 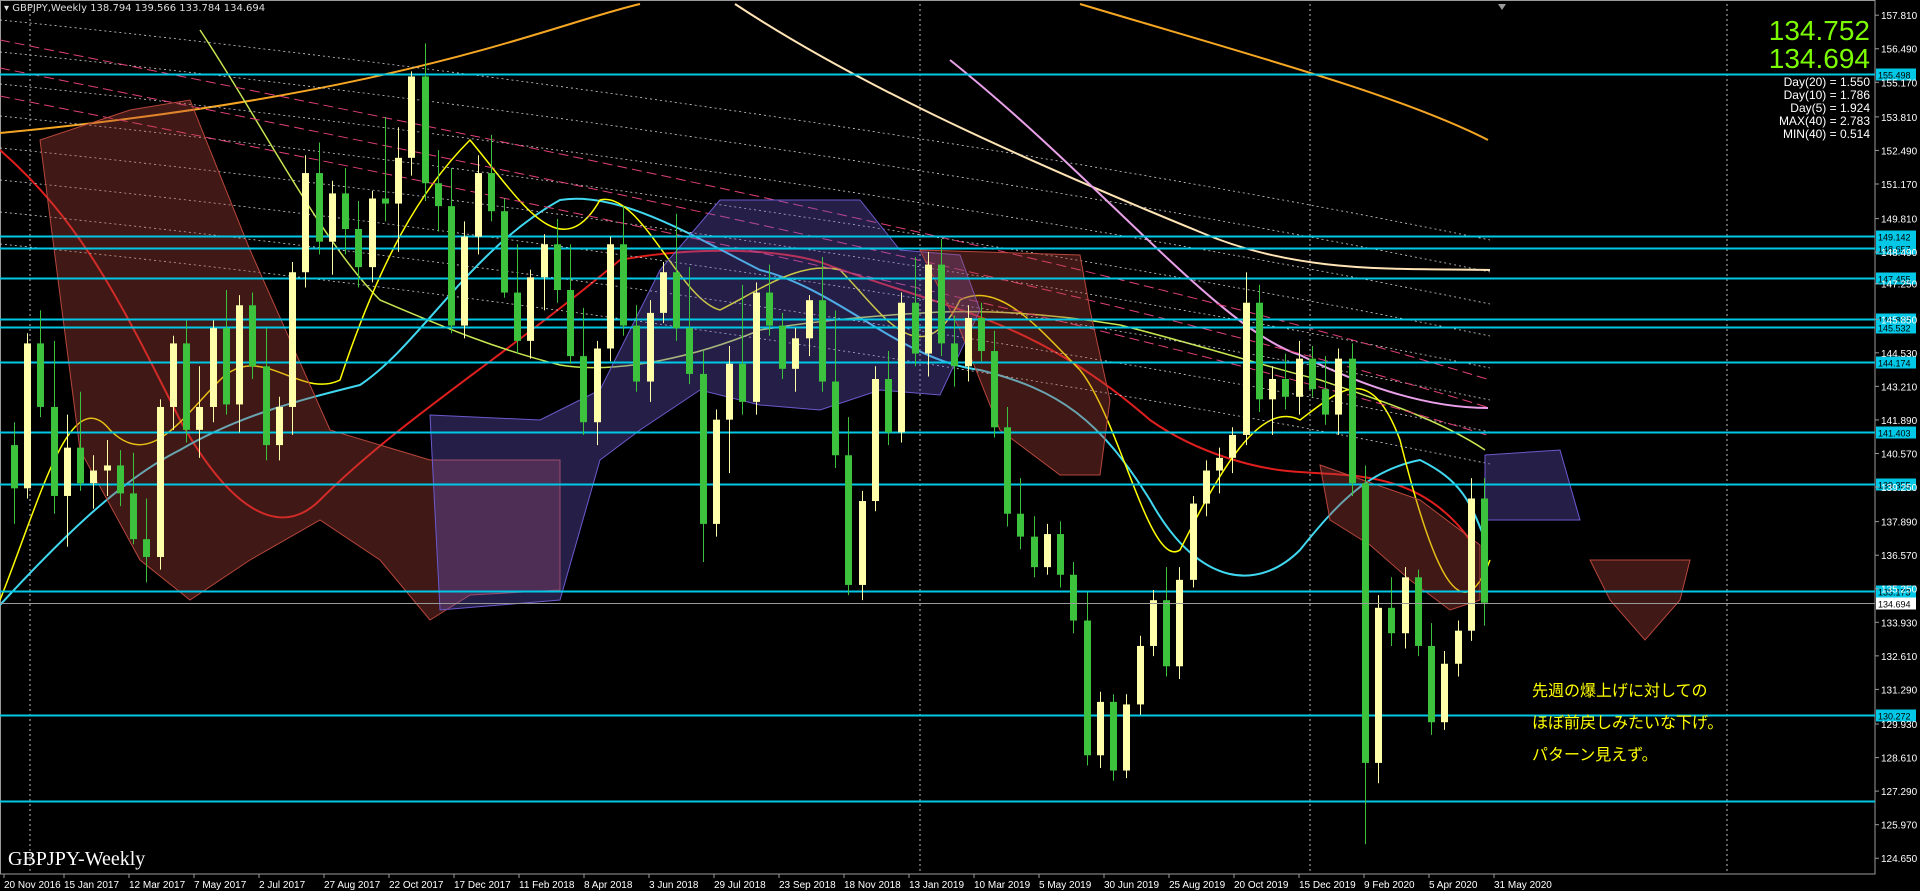 I want to click on x-tick-label: 15 Jan 2017, so click(x=91, y=885).